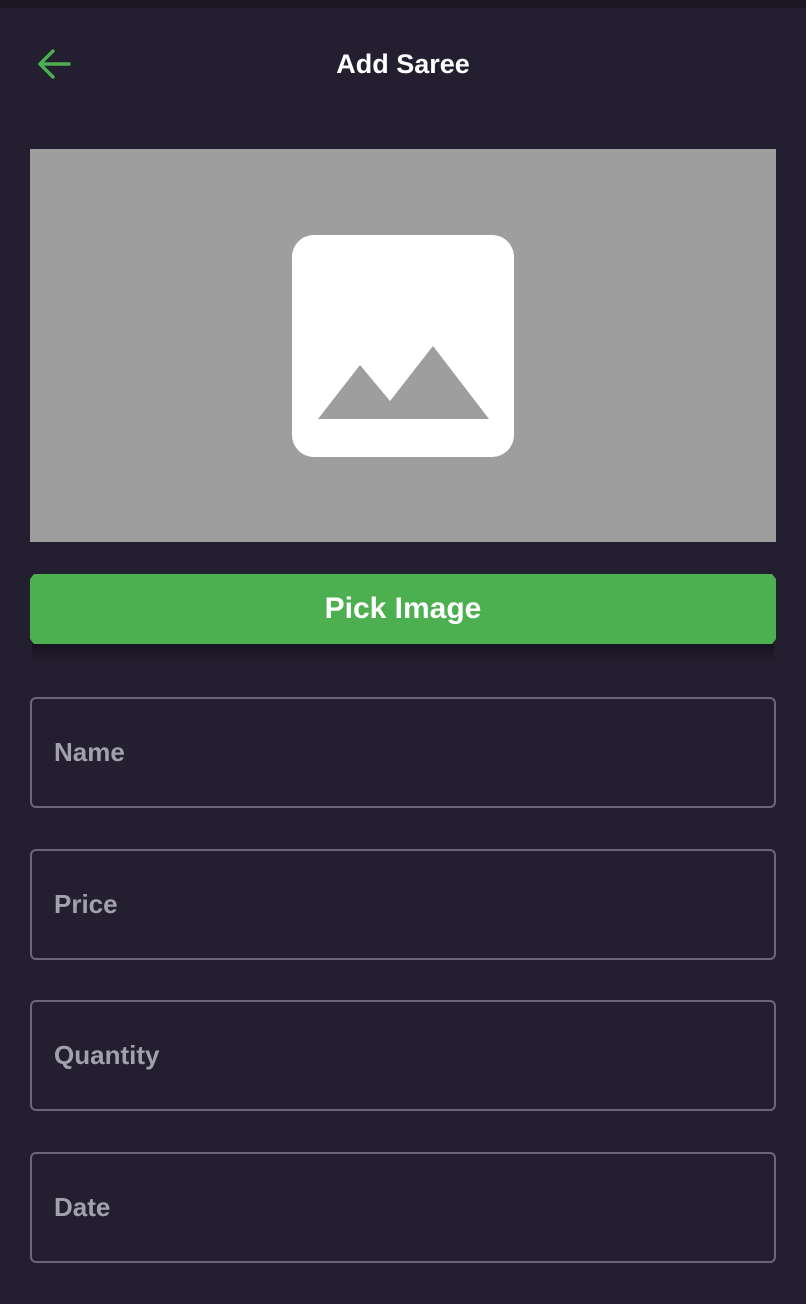 This screenshot has width=806, height=1304. I want to click on date-field, so click(403, 1207).